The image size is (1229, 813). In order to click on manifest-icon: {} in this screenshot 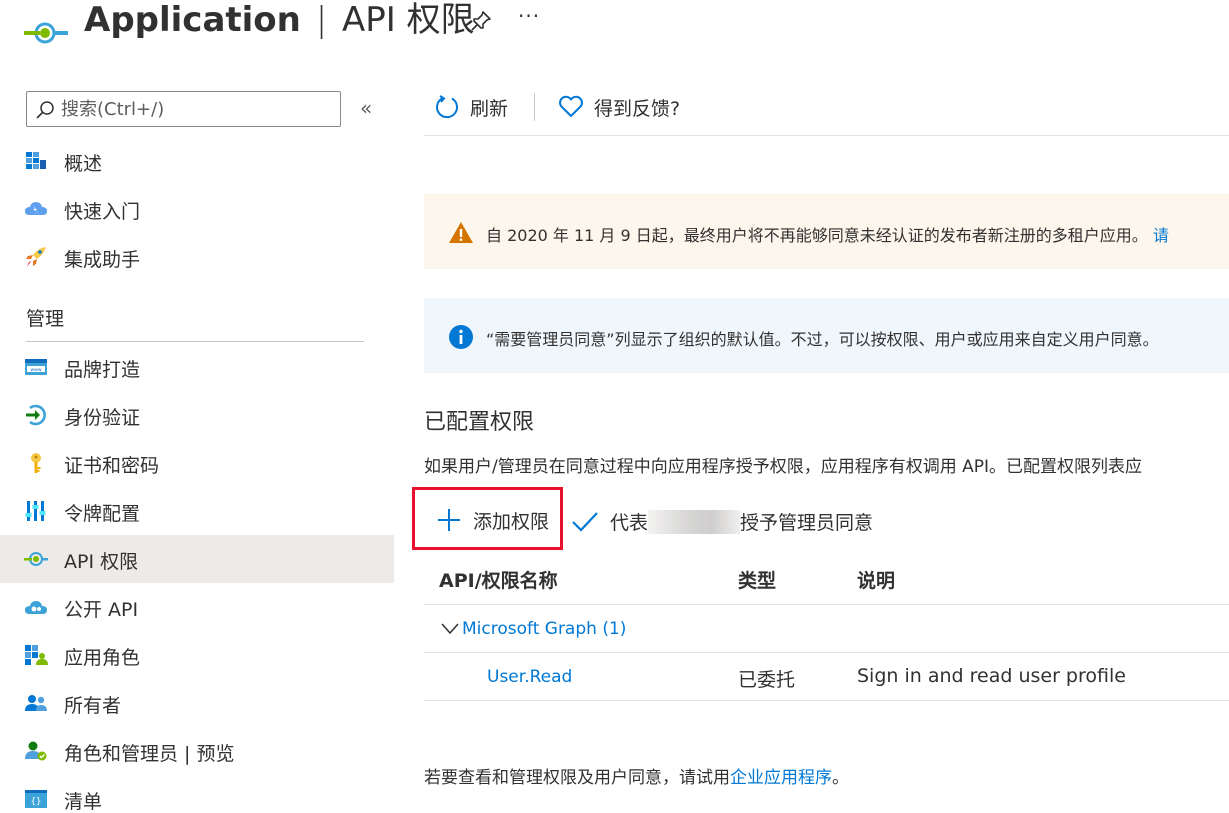, I will do `click(36, 799)`.